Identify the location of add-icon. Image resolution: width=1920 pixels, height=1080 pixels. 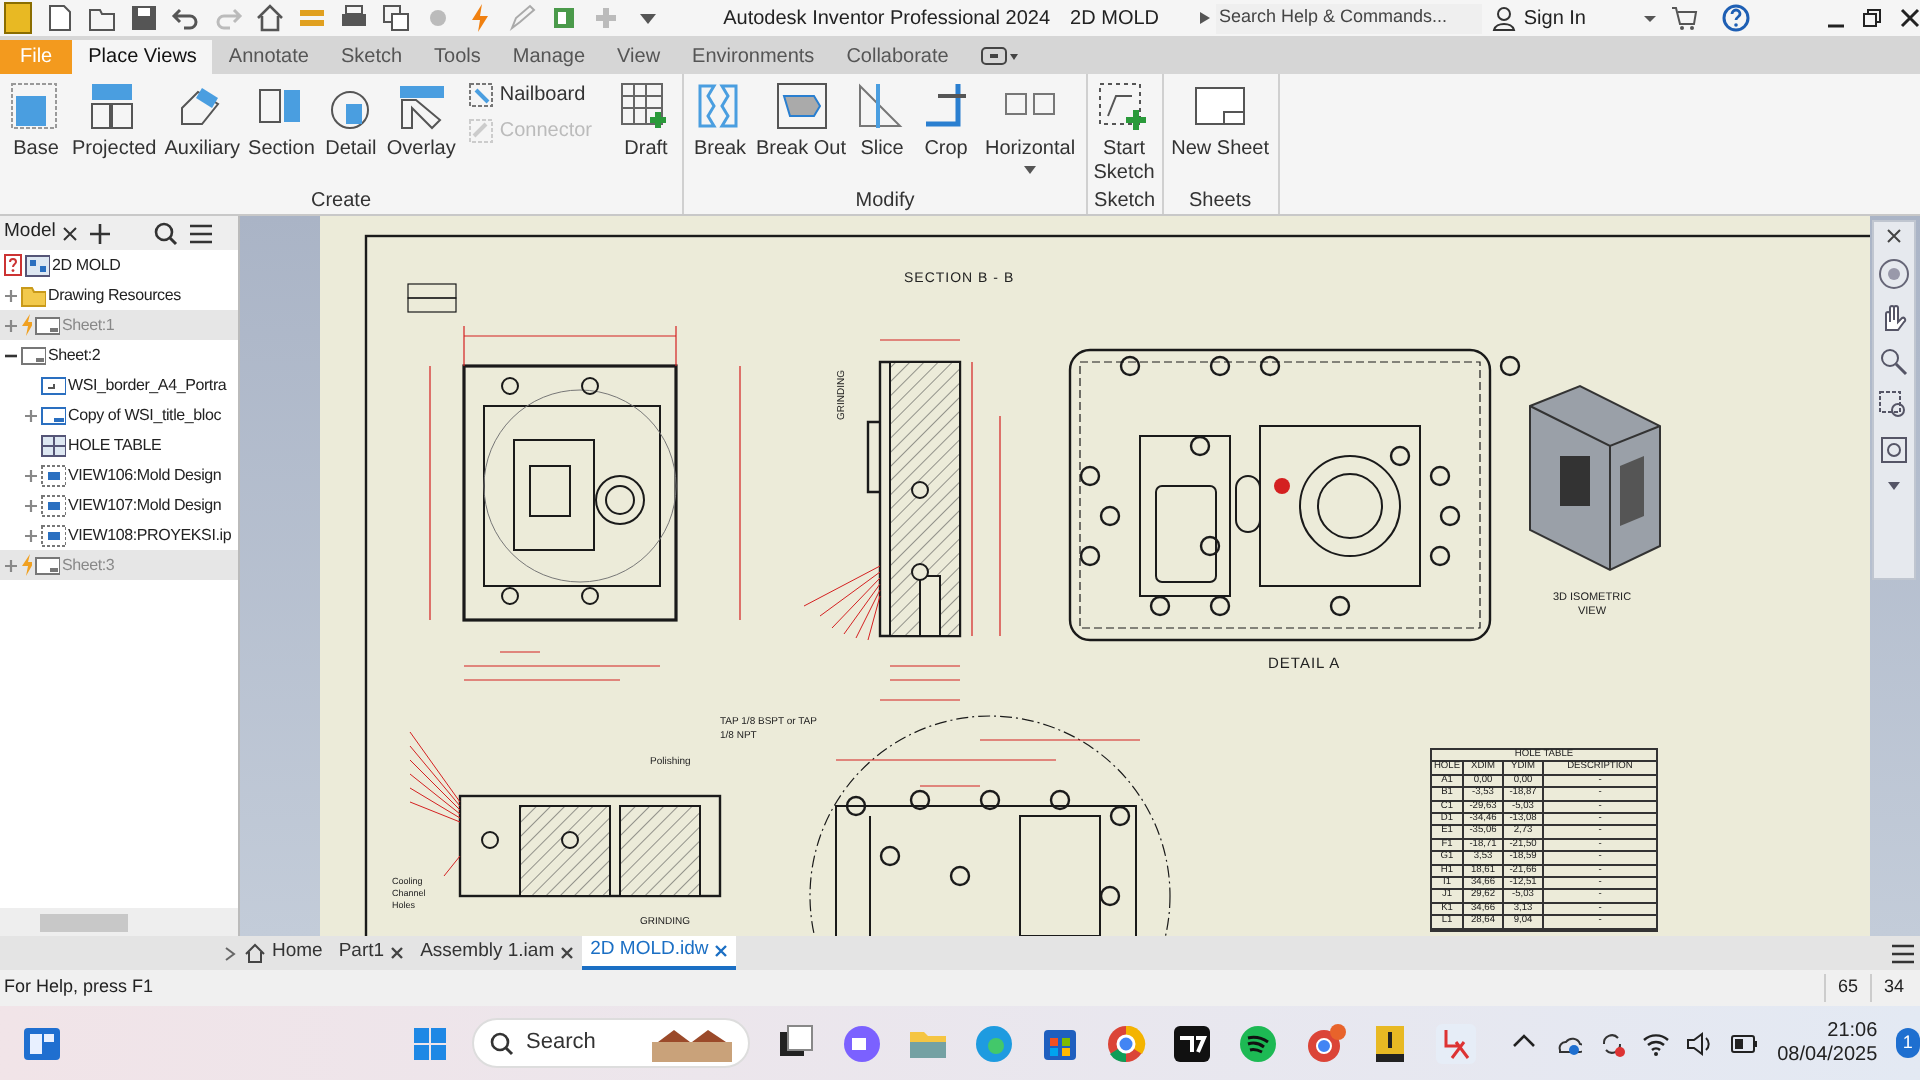
(99, 233).